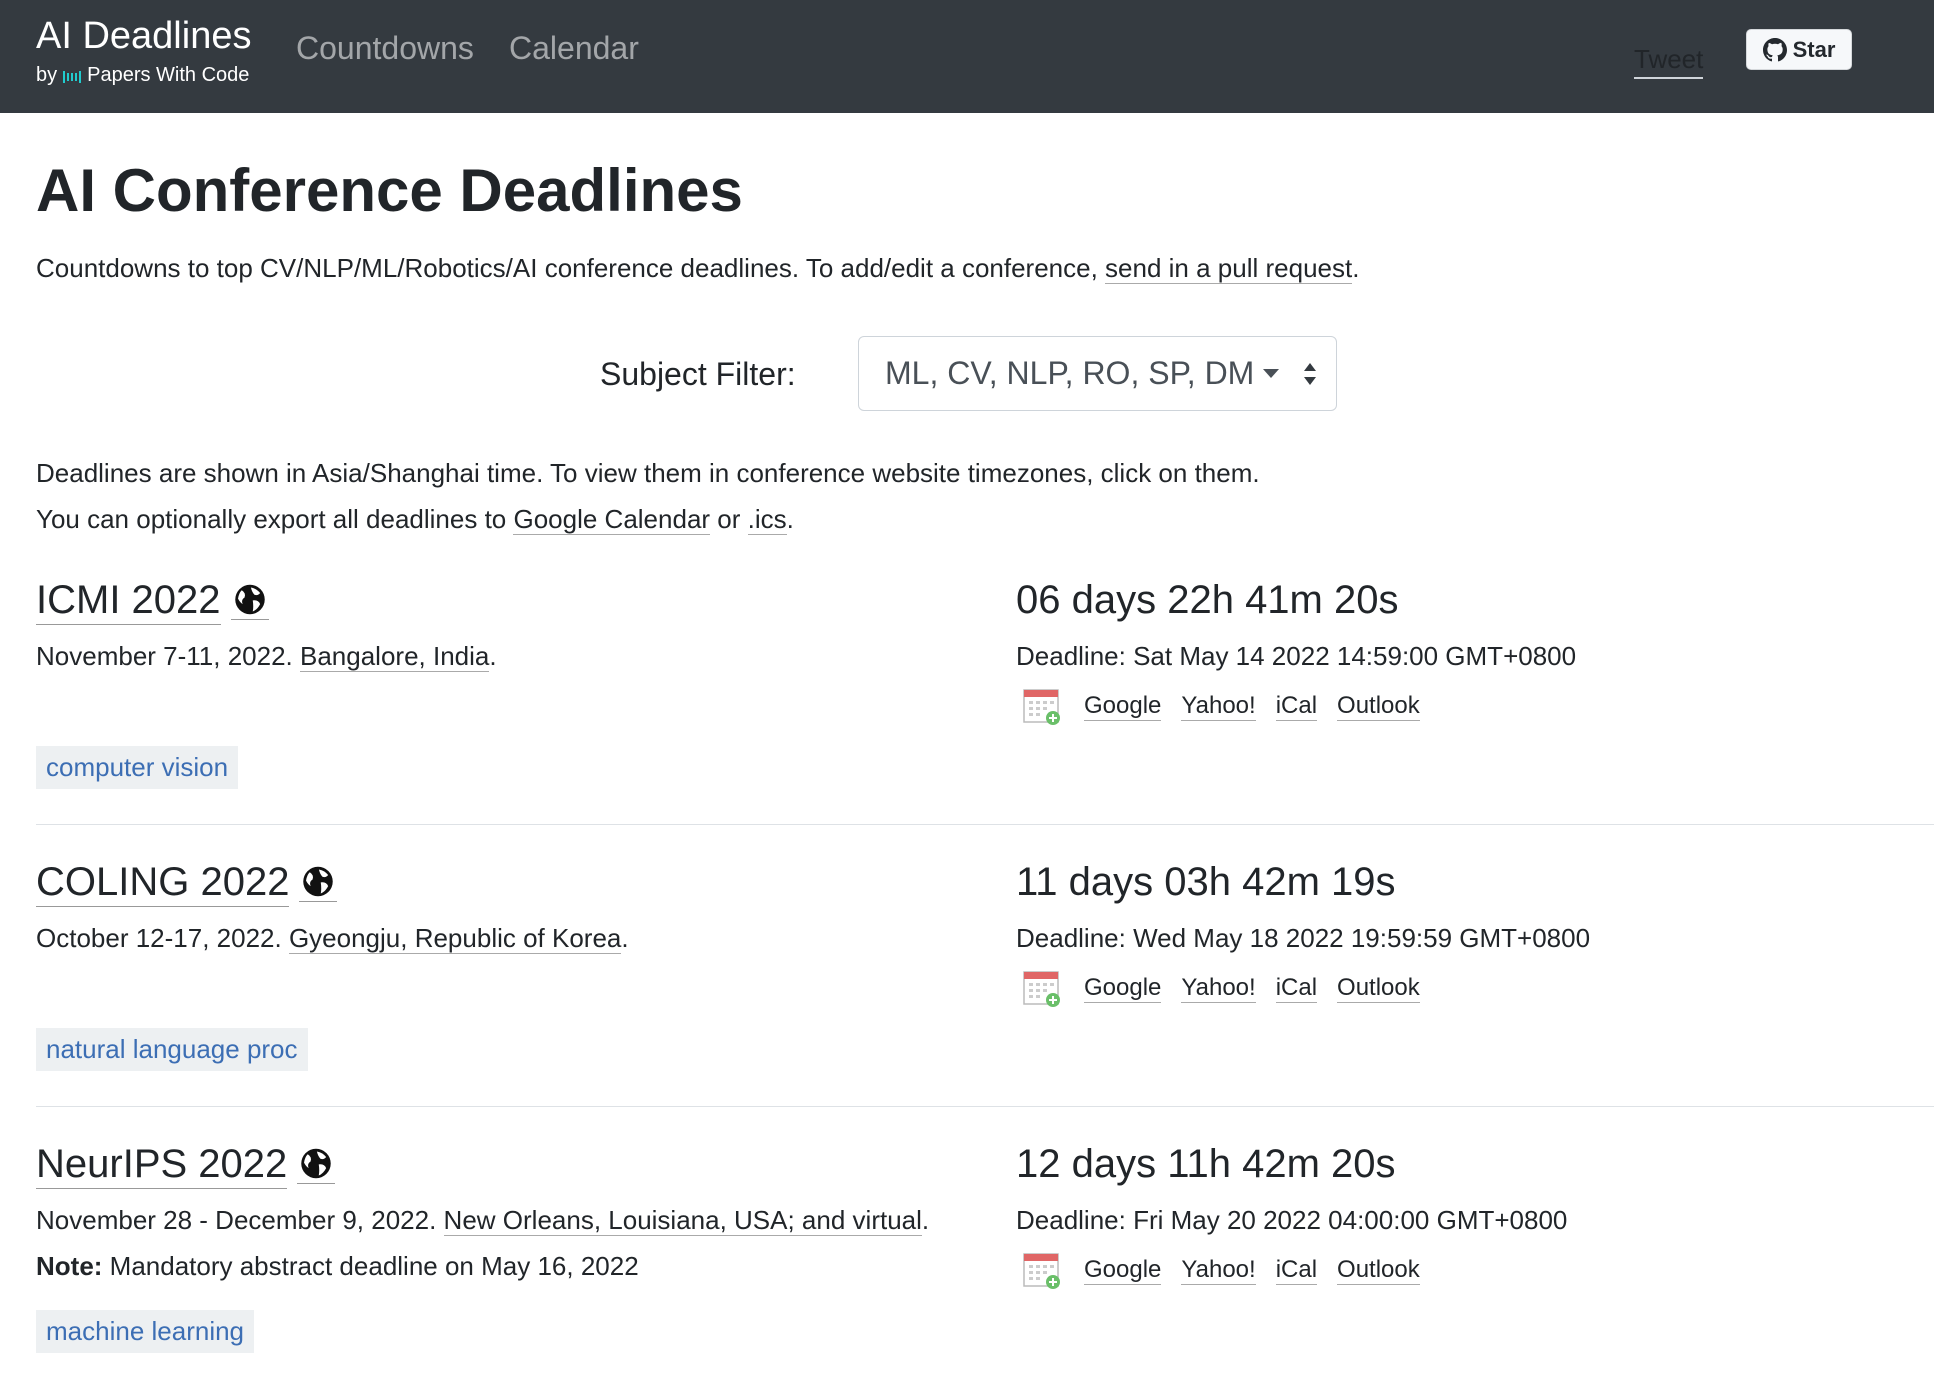 The width and height of the screenshot is (1934, 1378). Describe the element at coordinates (455, 938) in the screenshot. I see `conference-location-link: Gyeongju, Republic of Korea` at that location.